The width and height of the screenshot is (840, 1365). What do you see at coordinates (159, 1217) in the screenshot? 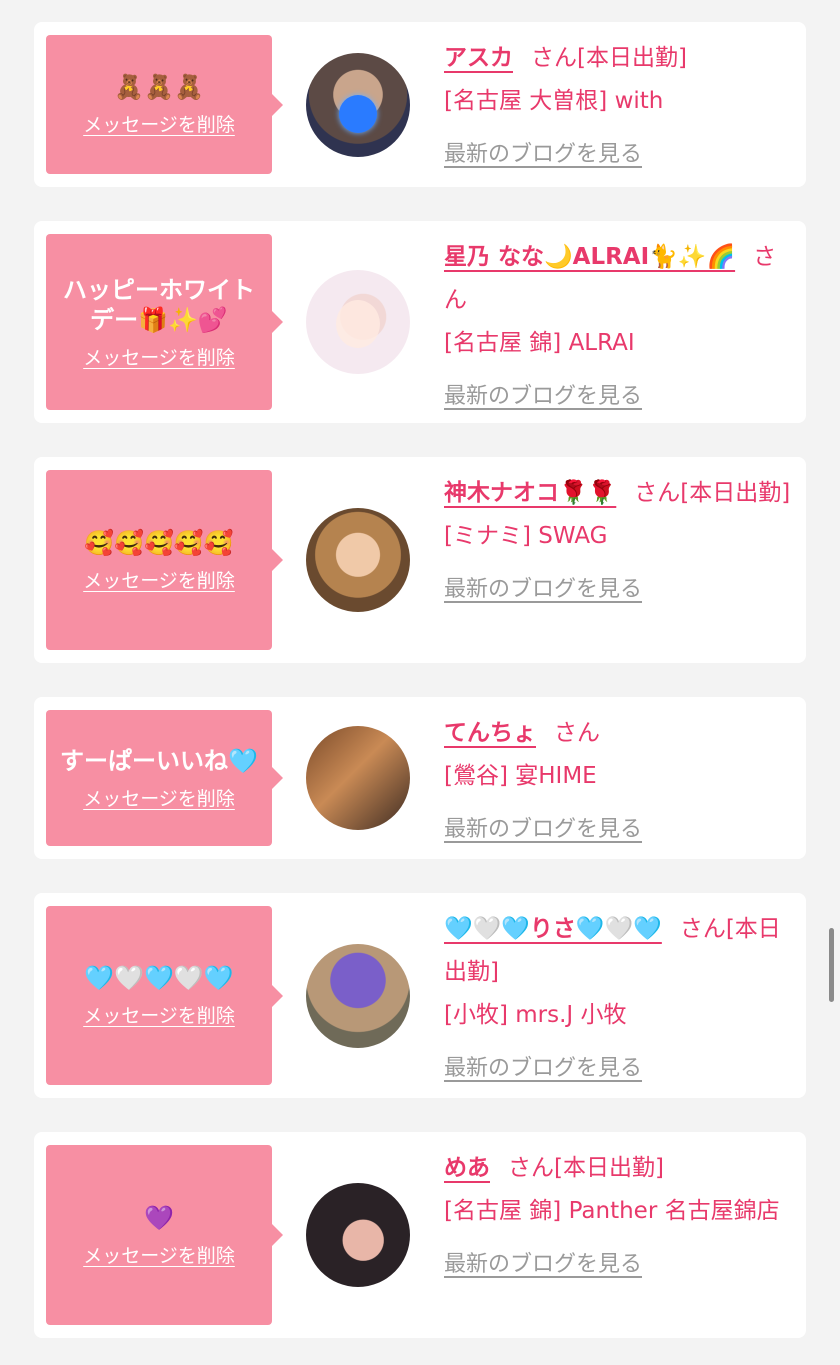
I see `message-text: 💜` at bounding box center [159, 1217].